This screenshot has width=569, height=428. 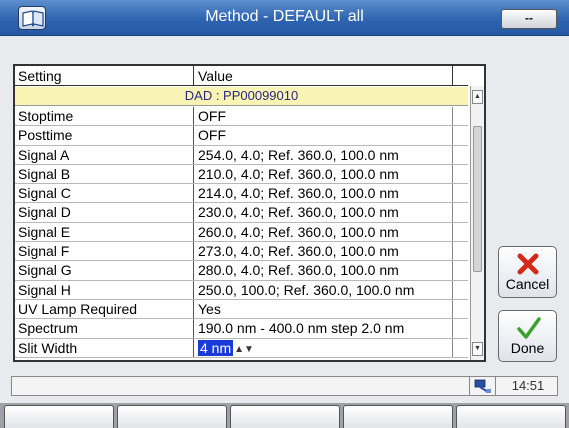 I want to click on setting-name: UV Lamp Required, so click(x=78, y=308).